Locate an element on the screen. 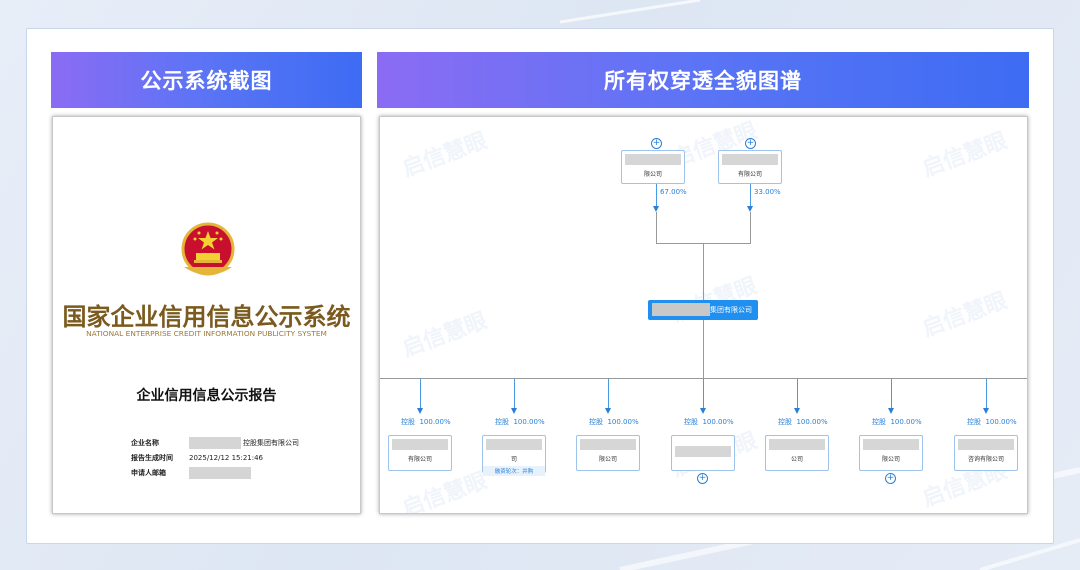  subsidiary-node: 司融资轮次：并购 is located at coordinates (514, 455).